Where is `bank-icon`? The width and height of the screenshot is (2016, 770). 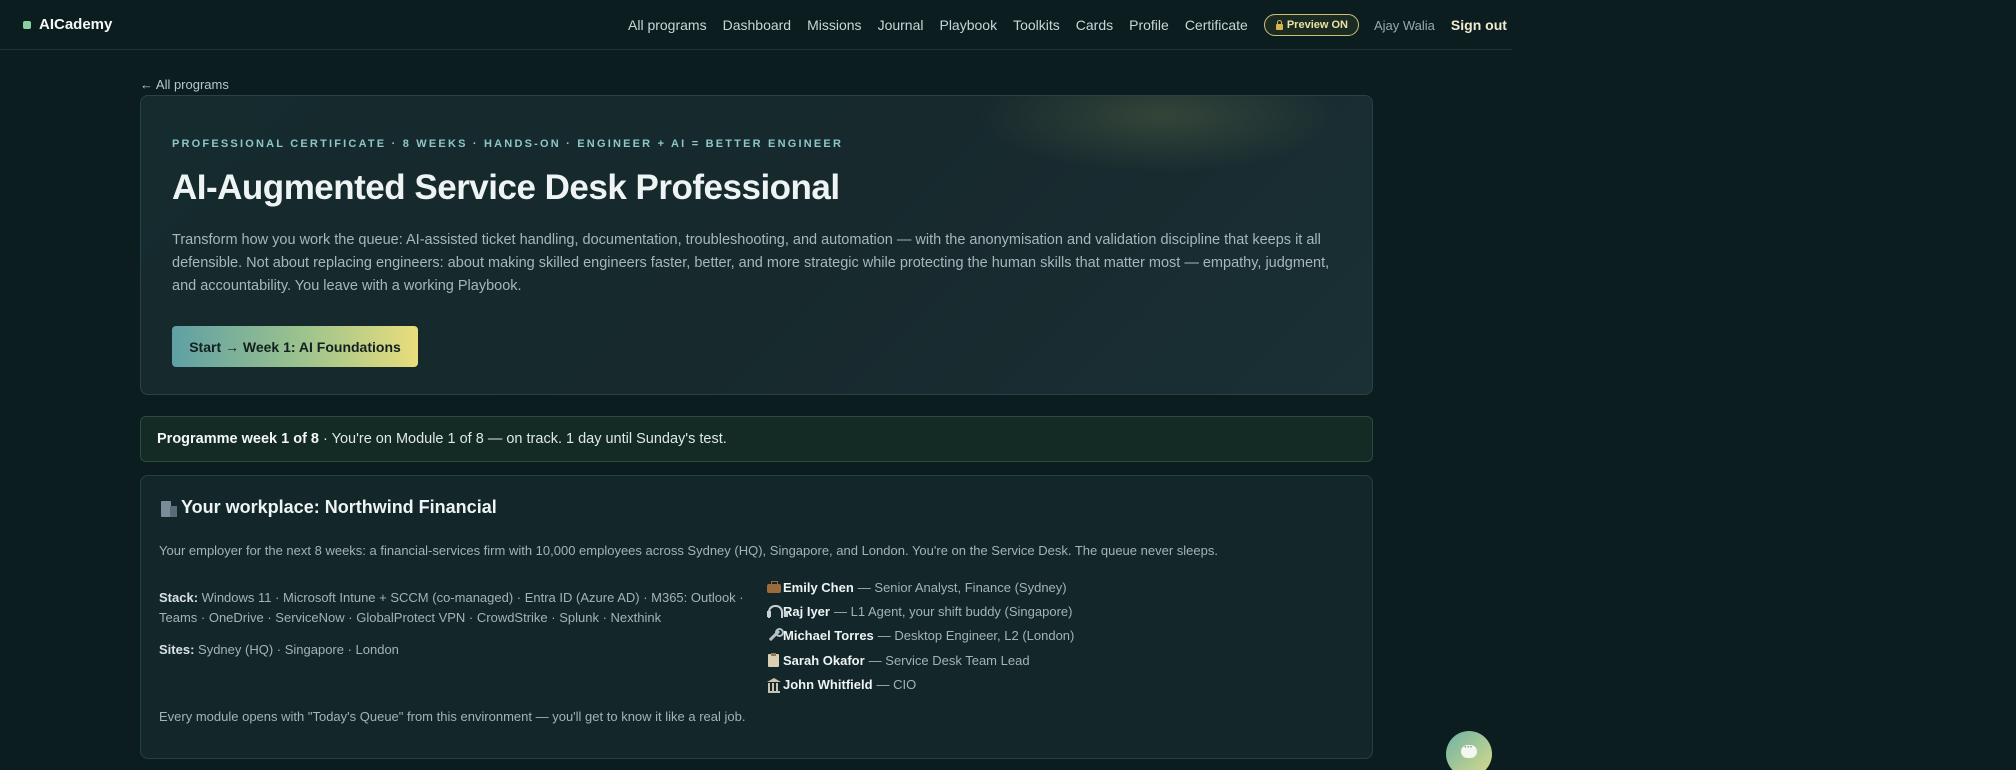
bank-icon is located at coordinates (774, 685).